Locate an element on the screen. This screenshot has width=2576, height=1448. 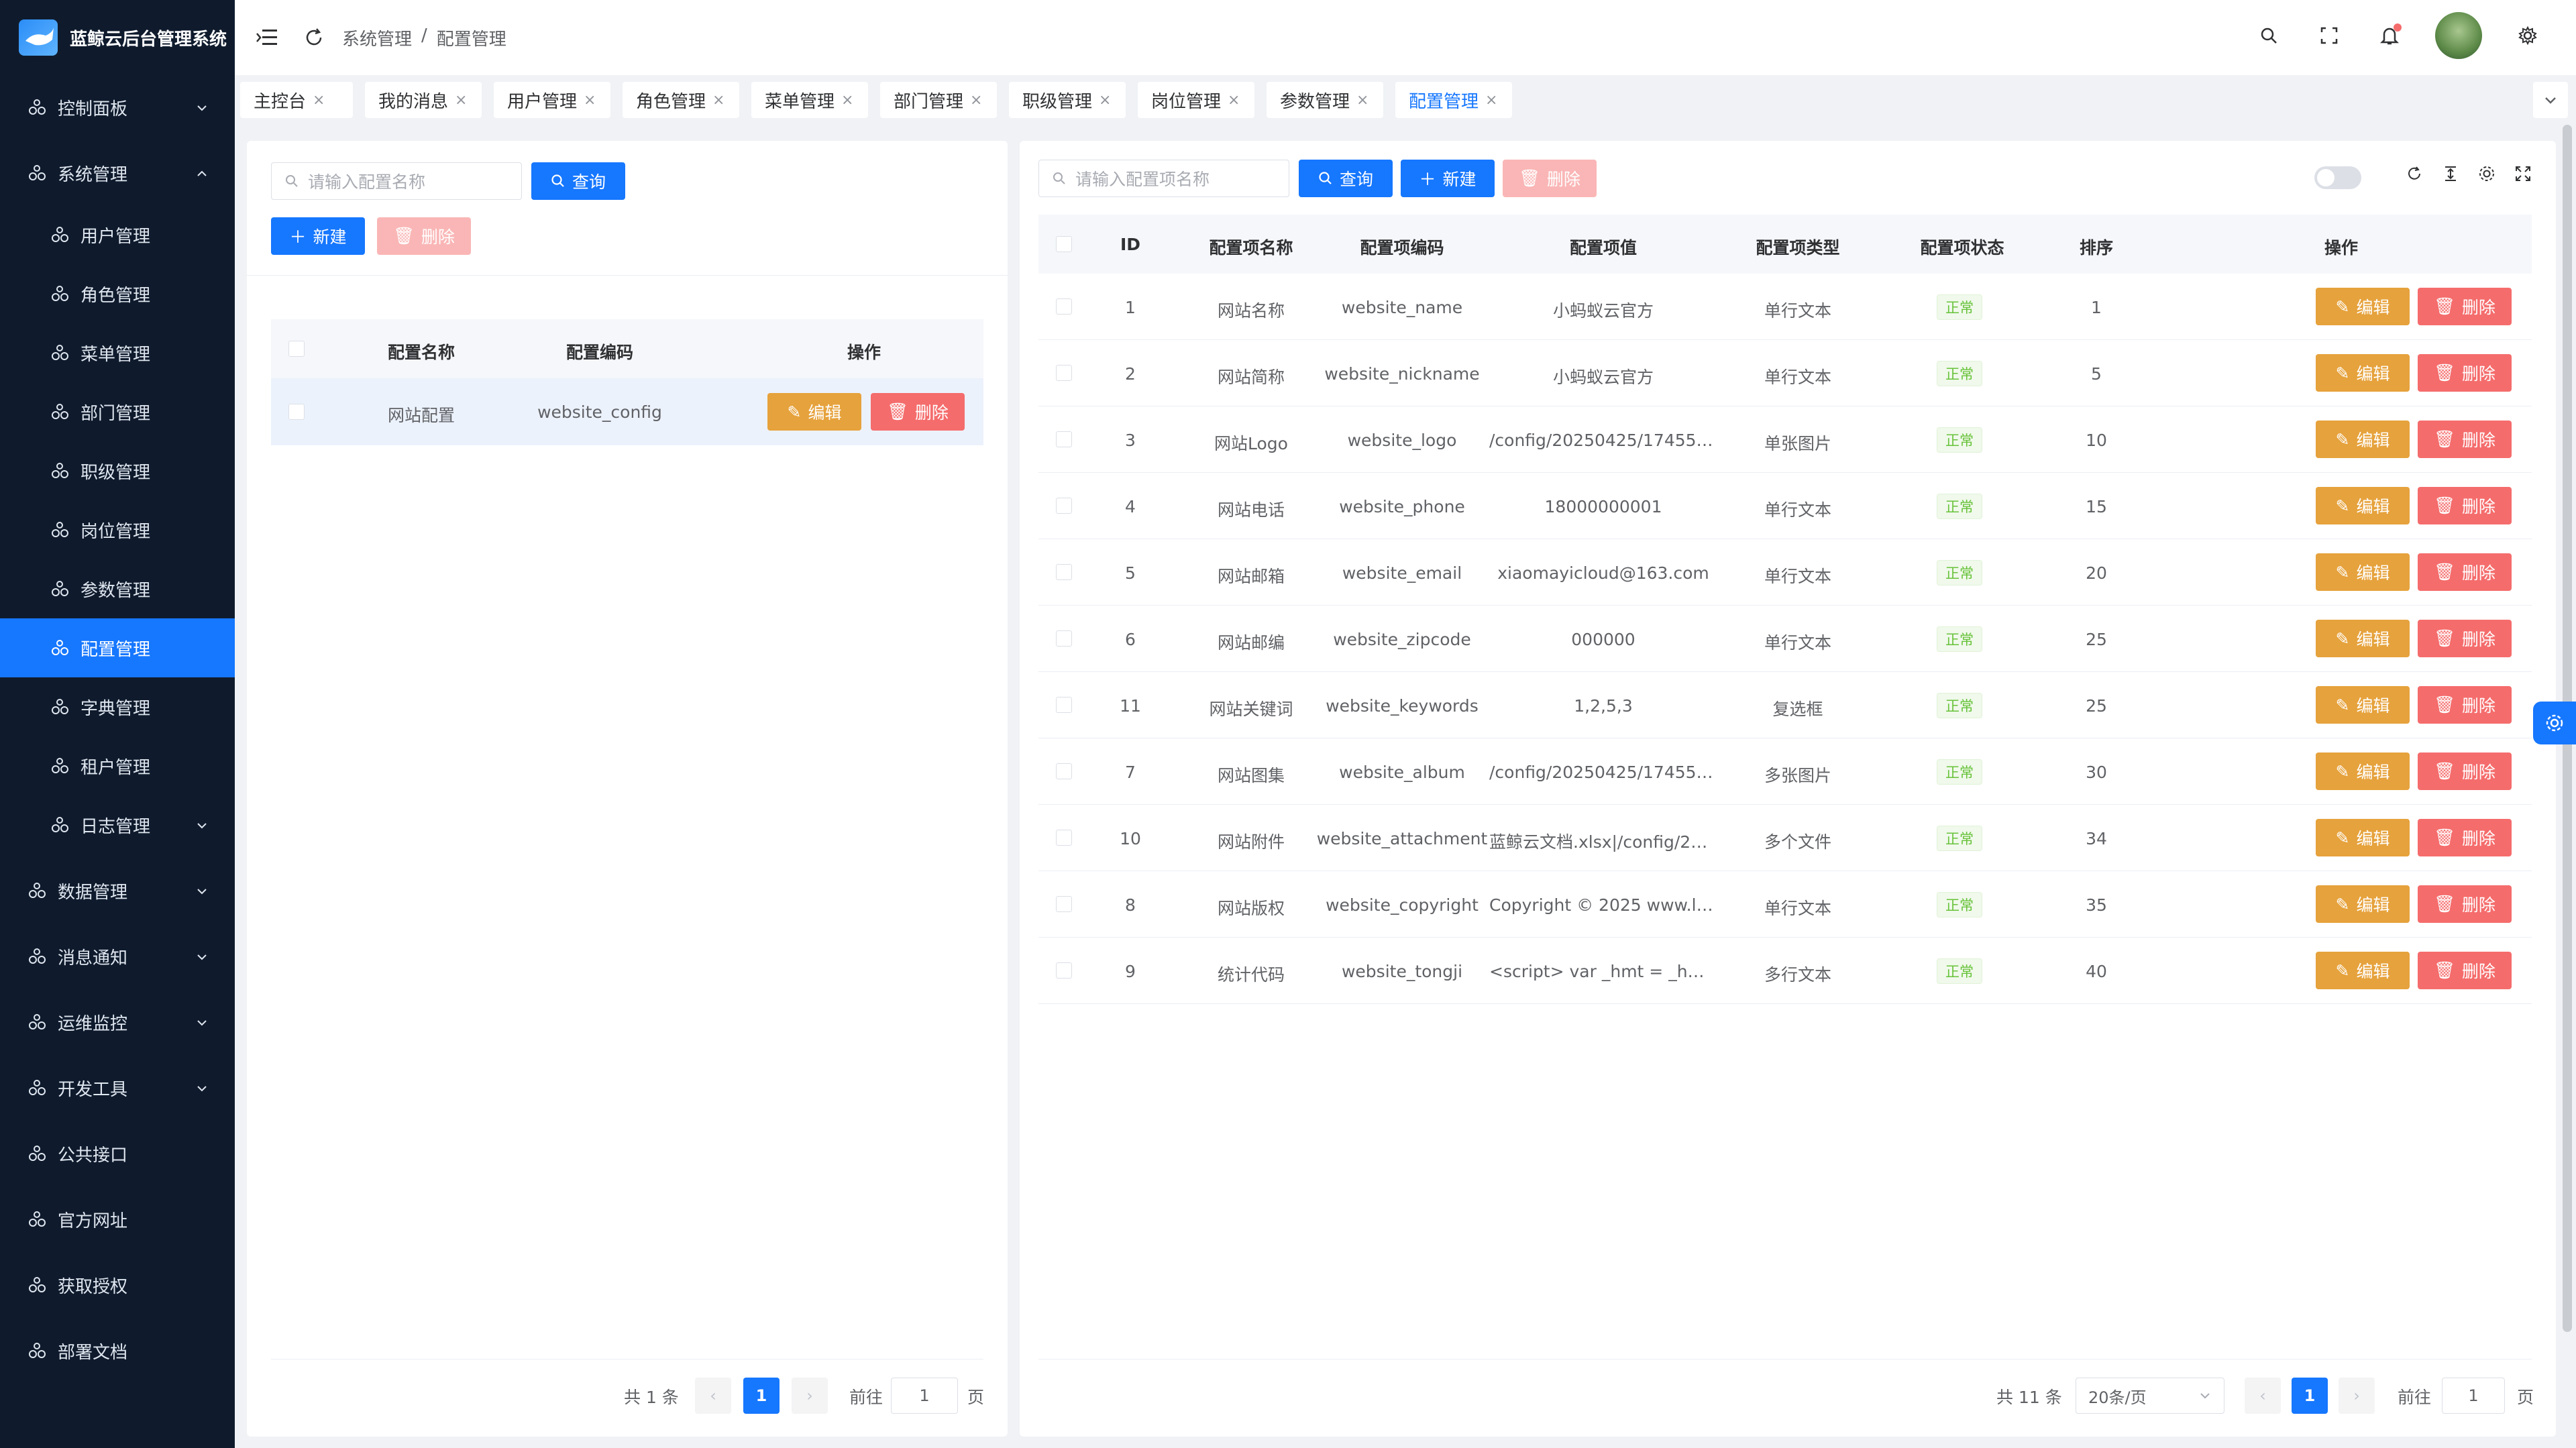
sidebar-item: 菜单管理 is located at coordinates (117, 352).